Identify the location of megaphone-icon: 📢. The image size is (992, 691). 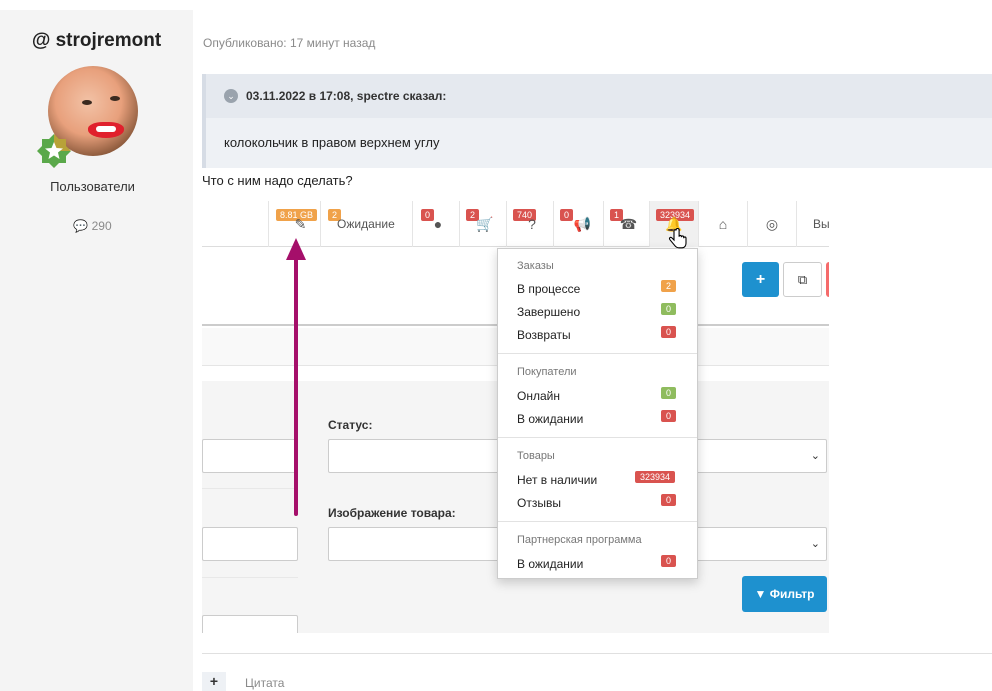
(582, 224).